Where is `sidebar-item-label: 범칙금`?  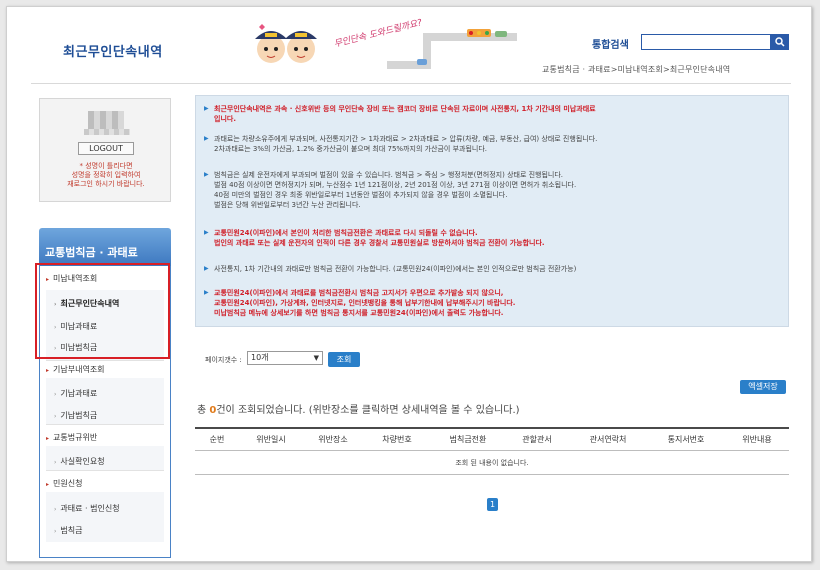
sidebar-item-label: 범칙금 is located at coordinates (71, 530).